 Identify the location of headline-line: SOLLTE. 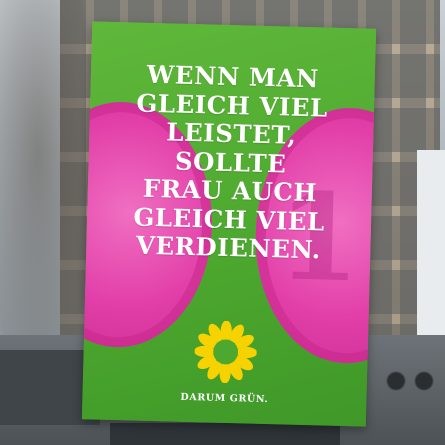
(230, 162).